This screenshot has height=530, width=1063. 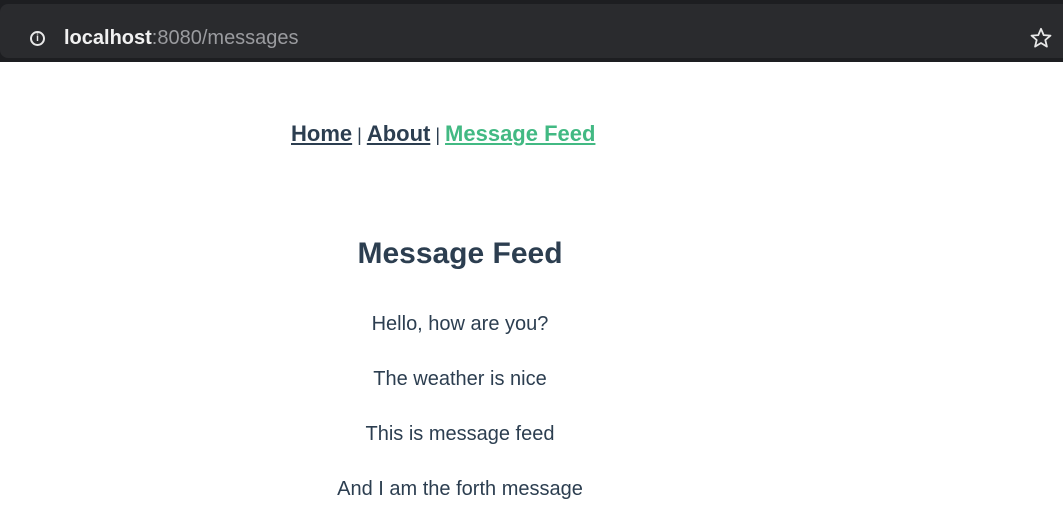 What do you see at coordinates (1041, 38) in the screenshot?
I see `star-icon` at bounding box center [1041, 38].